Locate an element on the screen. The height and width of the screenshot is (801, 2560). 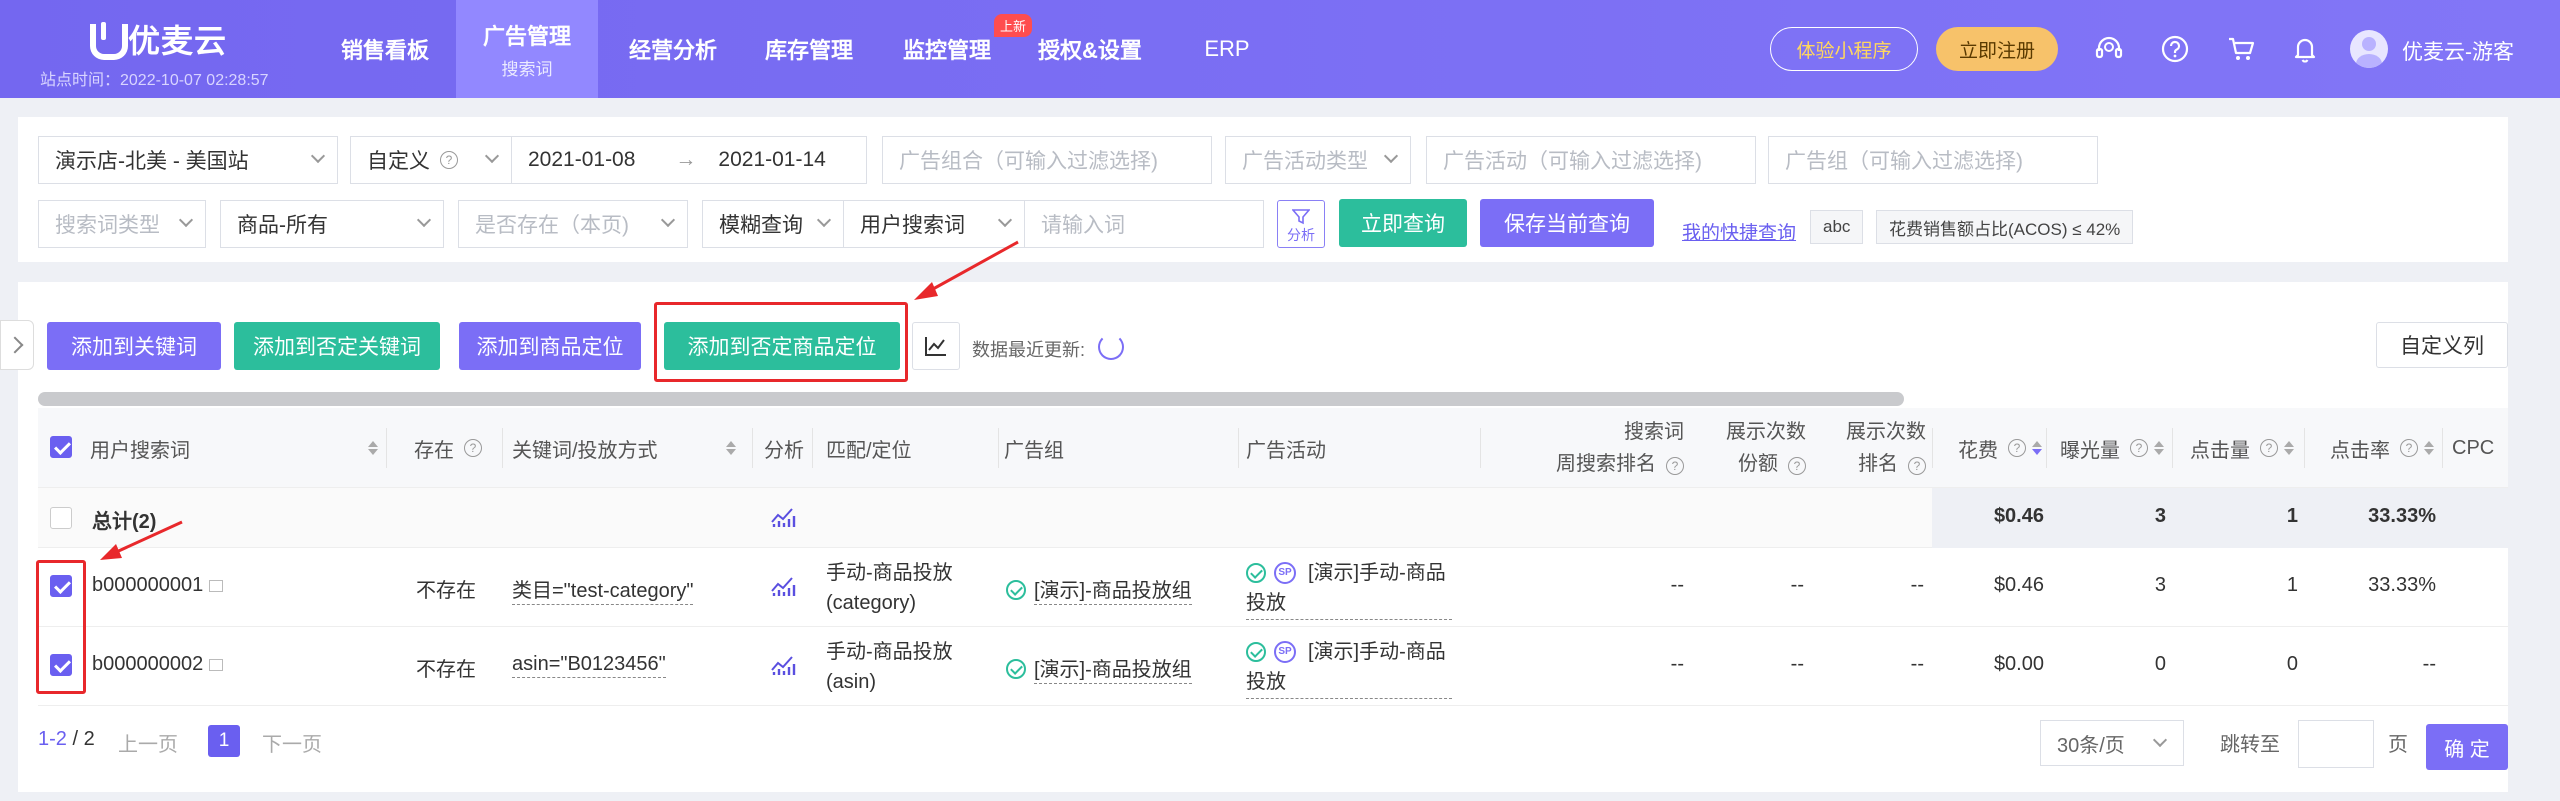
jump-to-label: 跳转至 is located at coordinates (2250, 745).